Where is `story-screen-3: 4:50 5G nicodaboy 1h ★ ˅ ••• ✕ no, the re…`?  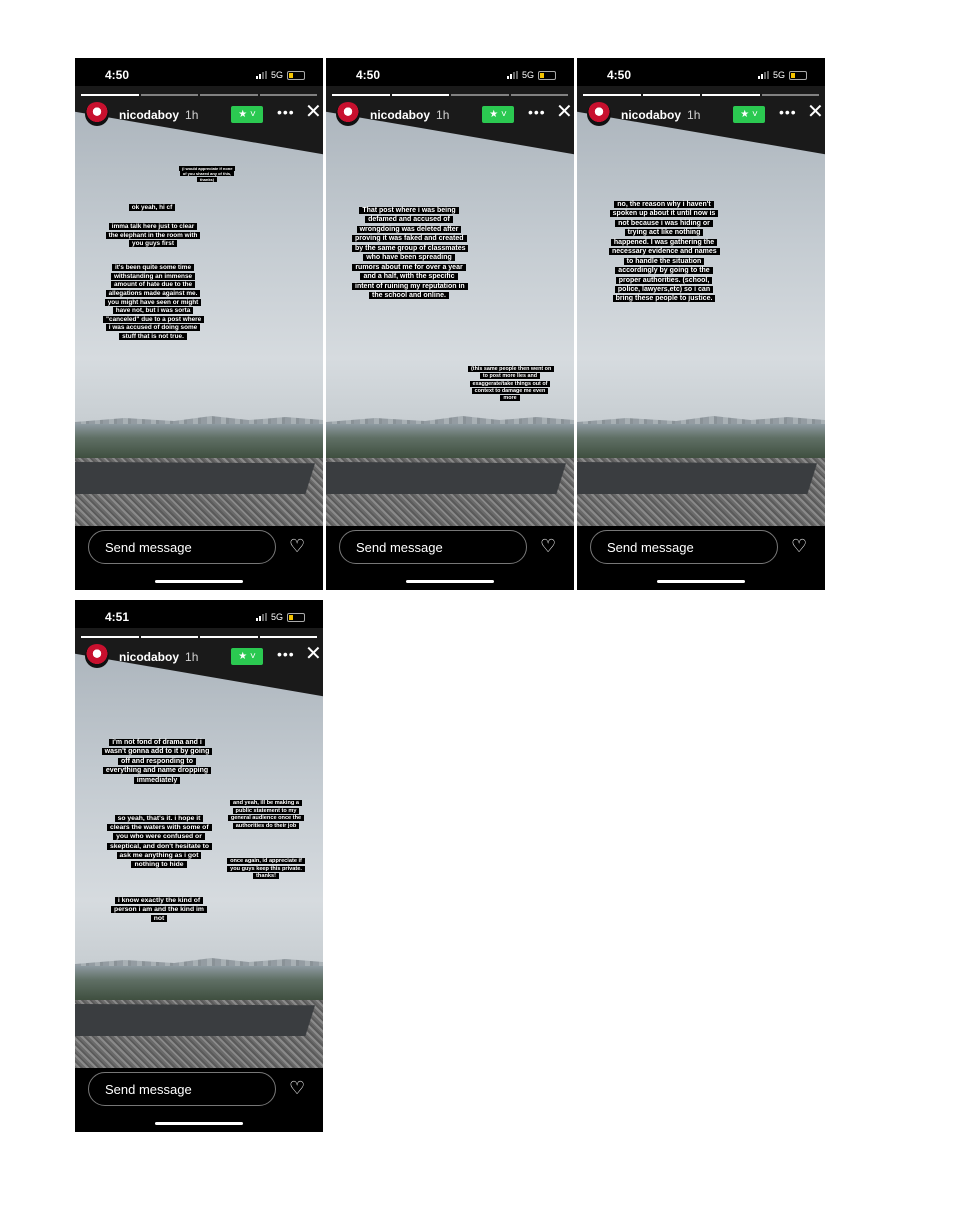 story-screen-3: 4:50 5G nicodaboy 1h ★ ˅ ••• ✕ no, the re… is located at coordinates (701, 324).